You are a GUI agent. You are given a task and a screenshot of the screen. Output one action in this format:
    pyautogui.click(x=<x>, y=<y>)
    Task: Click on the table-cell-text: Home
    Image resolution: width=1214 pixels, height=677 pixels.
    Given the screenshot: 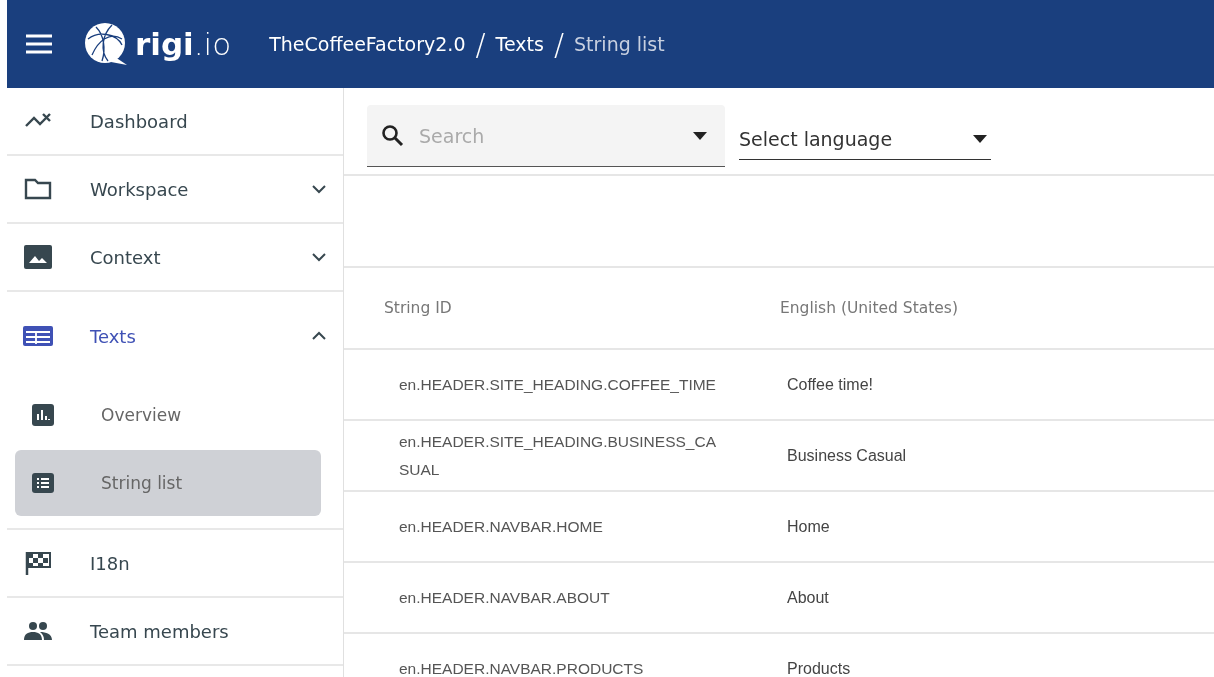 What is the action you would take?
    pyautogui.click(x=808, y=526)
    